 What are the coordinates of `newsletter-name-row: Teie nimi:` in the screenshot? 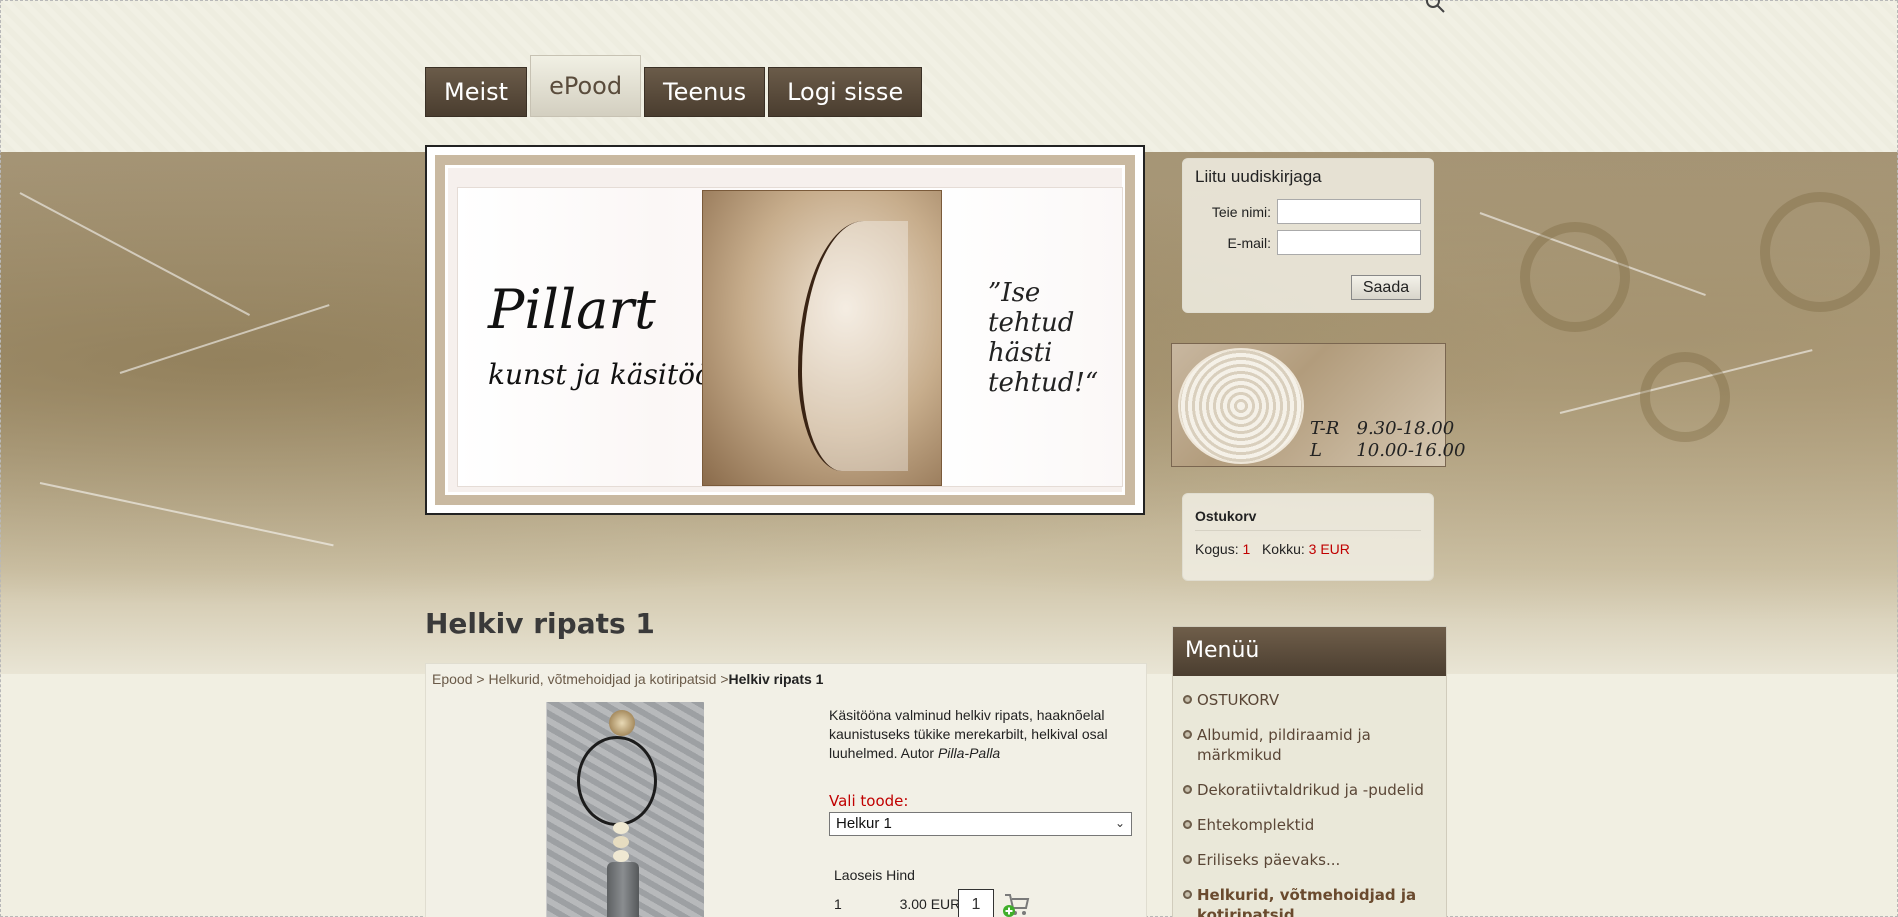 It's located at (1308, 211).